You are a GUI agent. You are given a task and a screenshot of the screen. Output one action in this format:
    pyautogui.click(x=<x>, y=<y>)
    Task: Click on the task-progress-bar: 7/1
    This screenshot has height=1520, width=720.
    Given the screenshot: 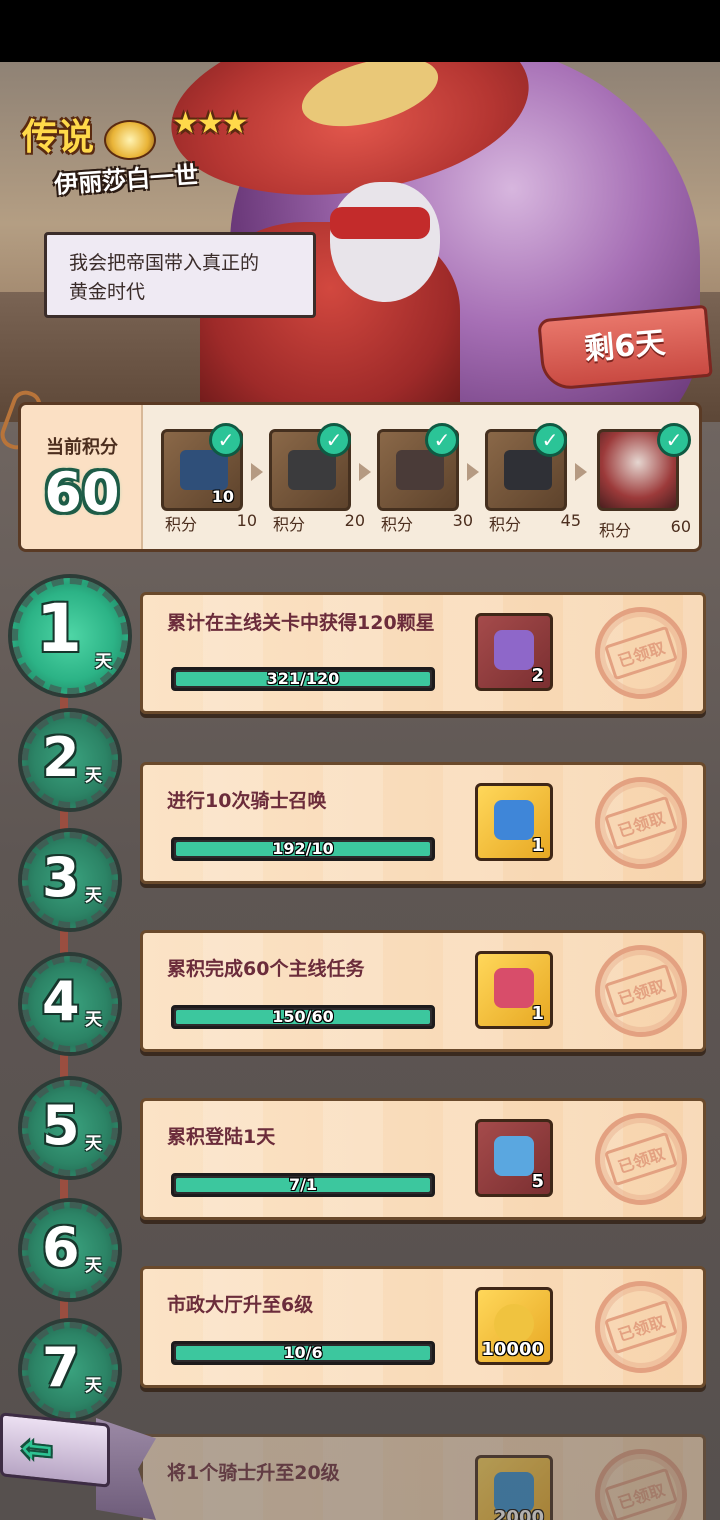 What is the action you would take?
    pyautogui.click(x=303, y=1185)
    